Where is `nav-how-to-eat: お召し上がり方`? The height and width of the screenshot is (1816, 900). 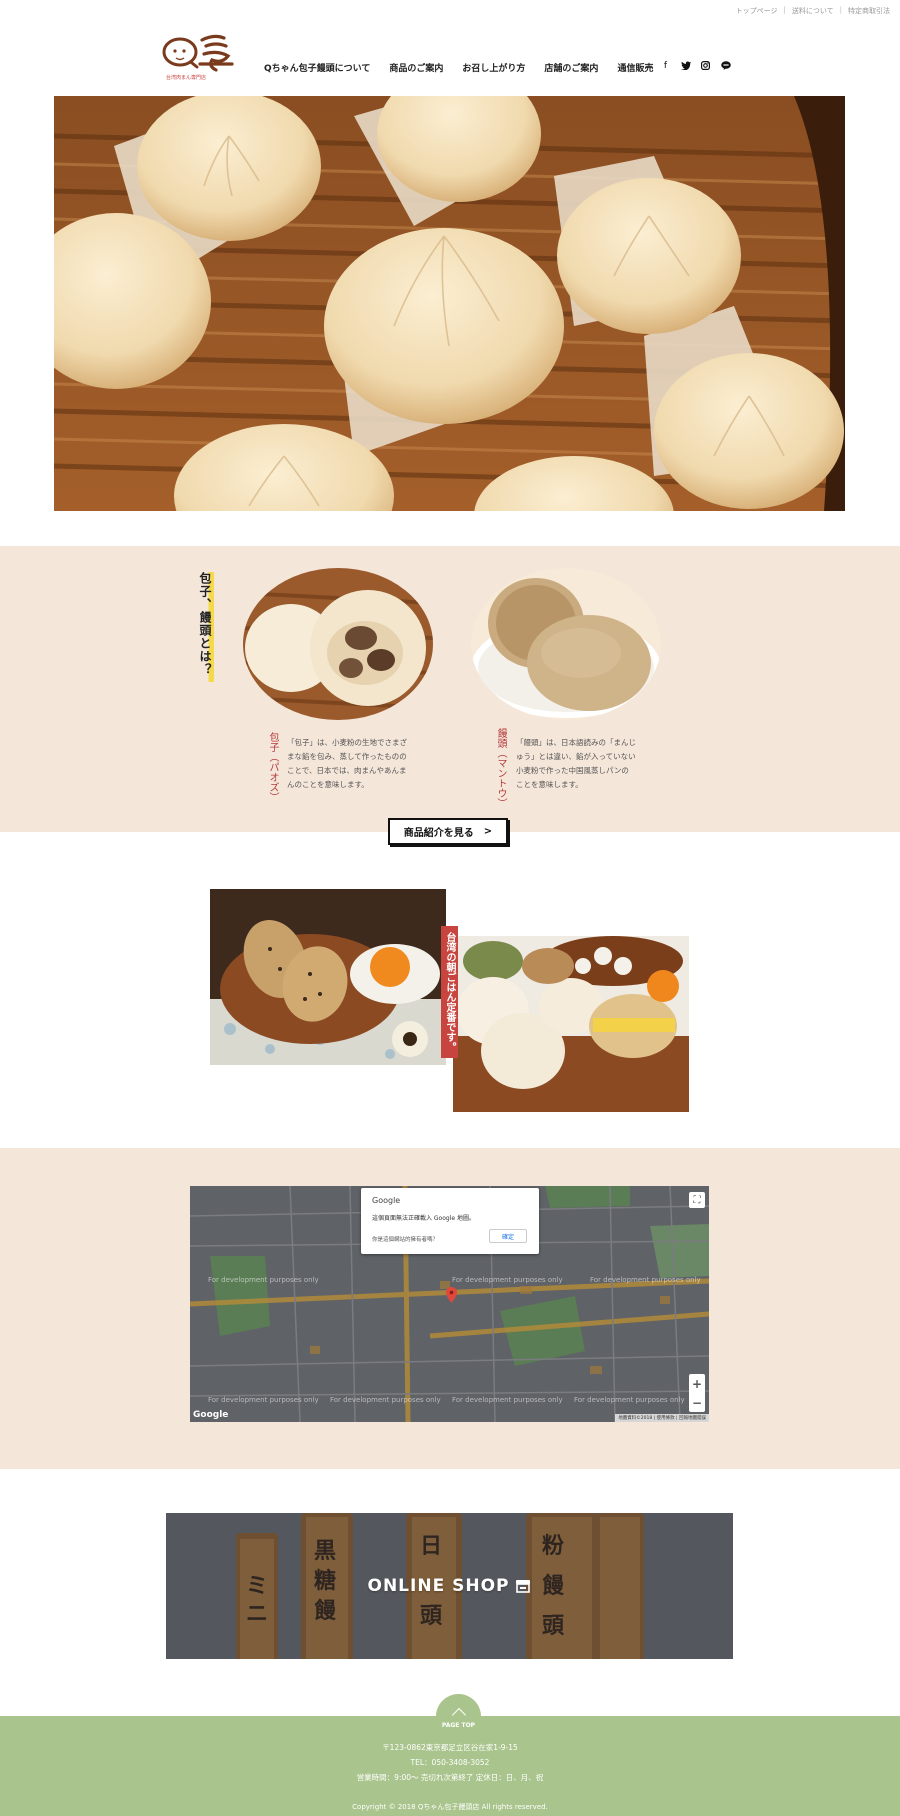
nav-how-to-eat: お召し上がり方 is located at coordinates (493, 67).